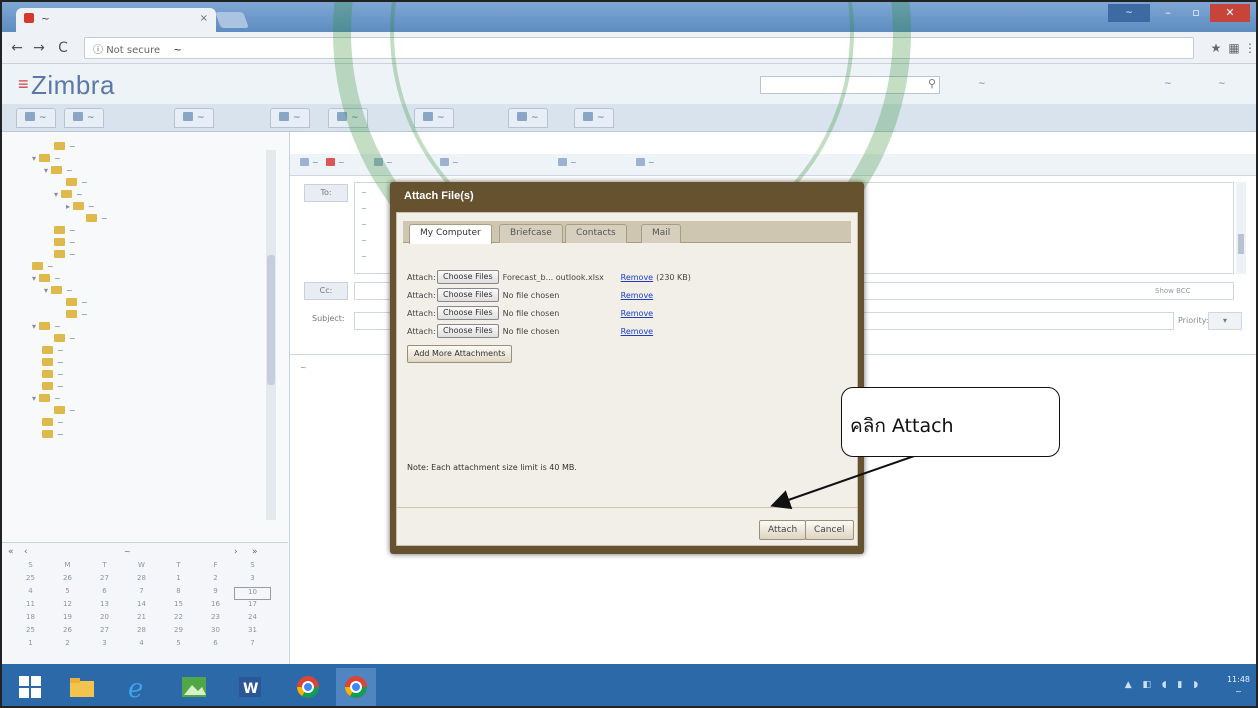  Describe the element at coordinates (829, 530) in the screenshot. I see `cancel-button: Cancel` at that location.